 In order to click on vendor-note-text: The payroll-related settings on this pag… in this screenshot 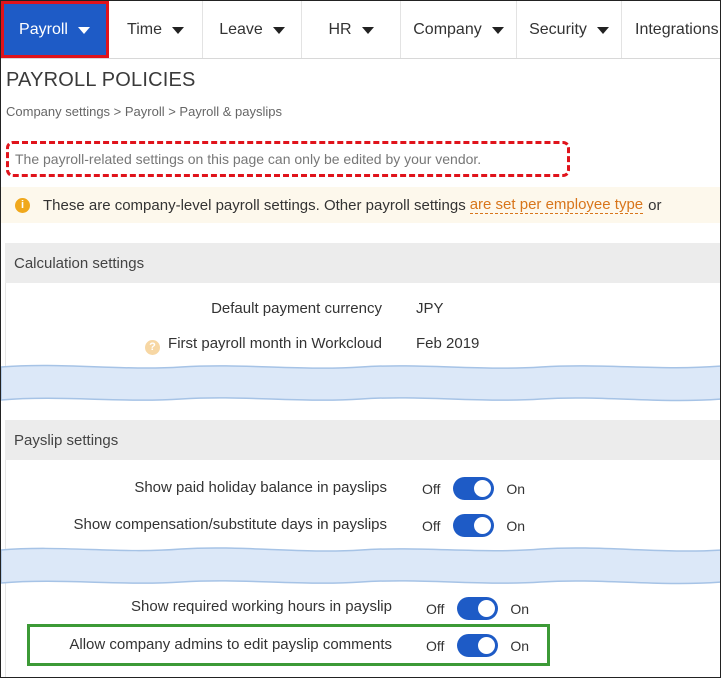, I will do `click(248, 159)`.